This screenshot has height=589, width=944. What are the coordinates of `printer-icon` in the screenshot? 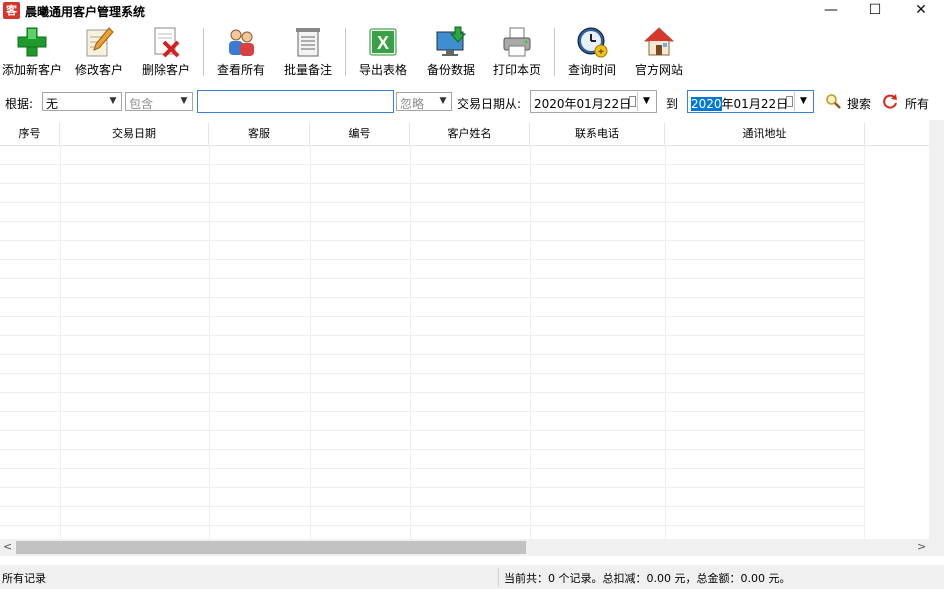 It's located at (517, 42).